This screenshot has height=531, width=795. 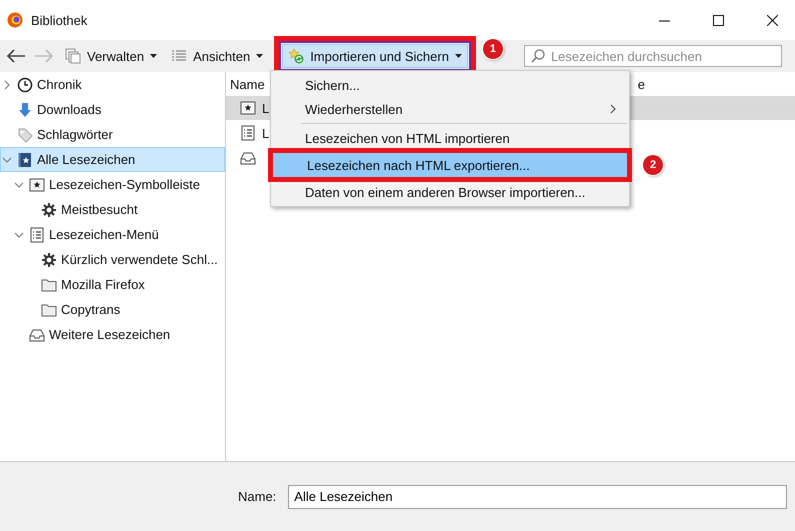 What do you see at coordinates (59, 20) in the screenshot?
I see `window-title: Bibliothek` at bounding box center [59, 20].